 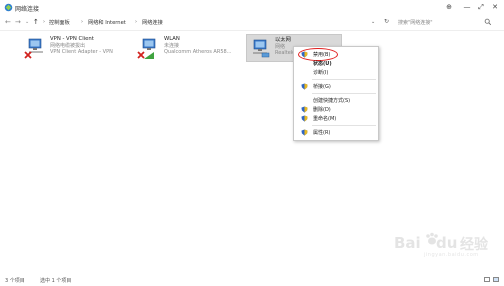 I want to click on menu-item-delete: 删除(D), so click(x=336, y=109).